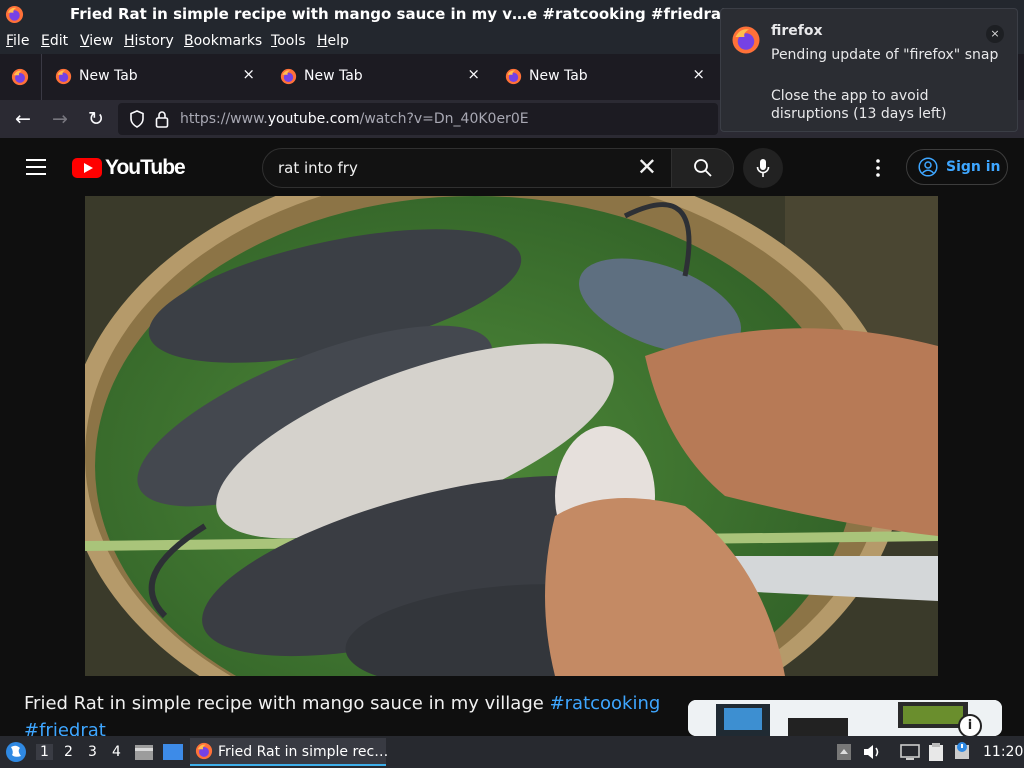 The image size is (1024, 768). Describe the element at coordinates (318, 168) in the screenshot. I see `search-query: rat into fry` at that location.